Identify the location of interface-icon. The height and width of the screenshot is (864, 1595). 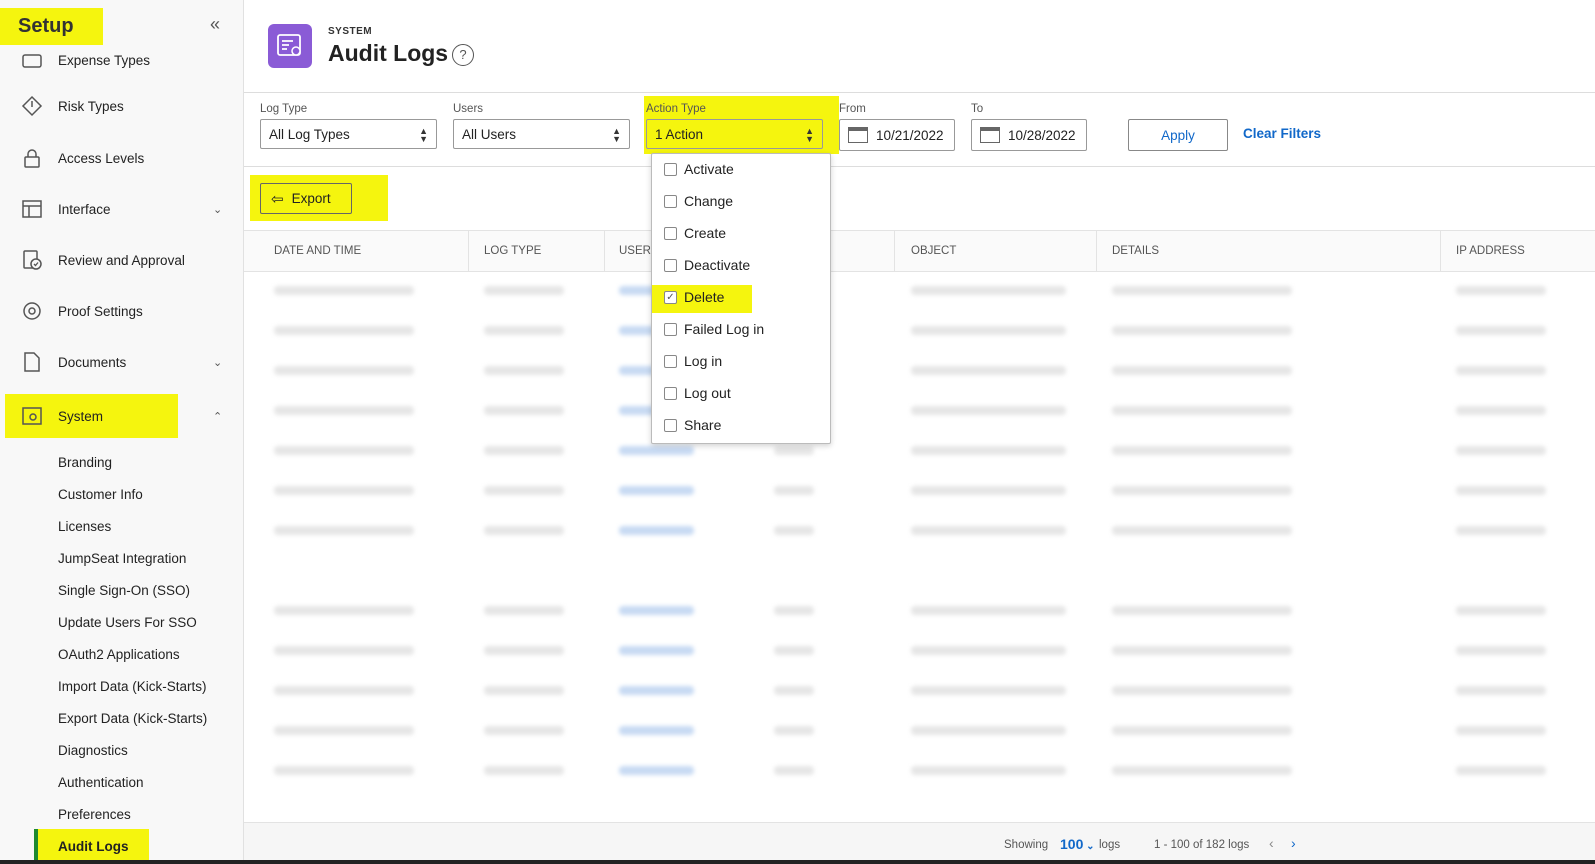
(32, 209).